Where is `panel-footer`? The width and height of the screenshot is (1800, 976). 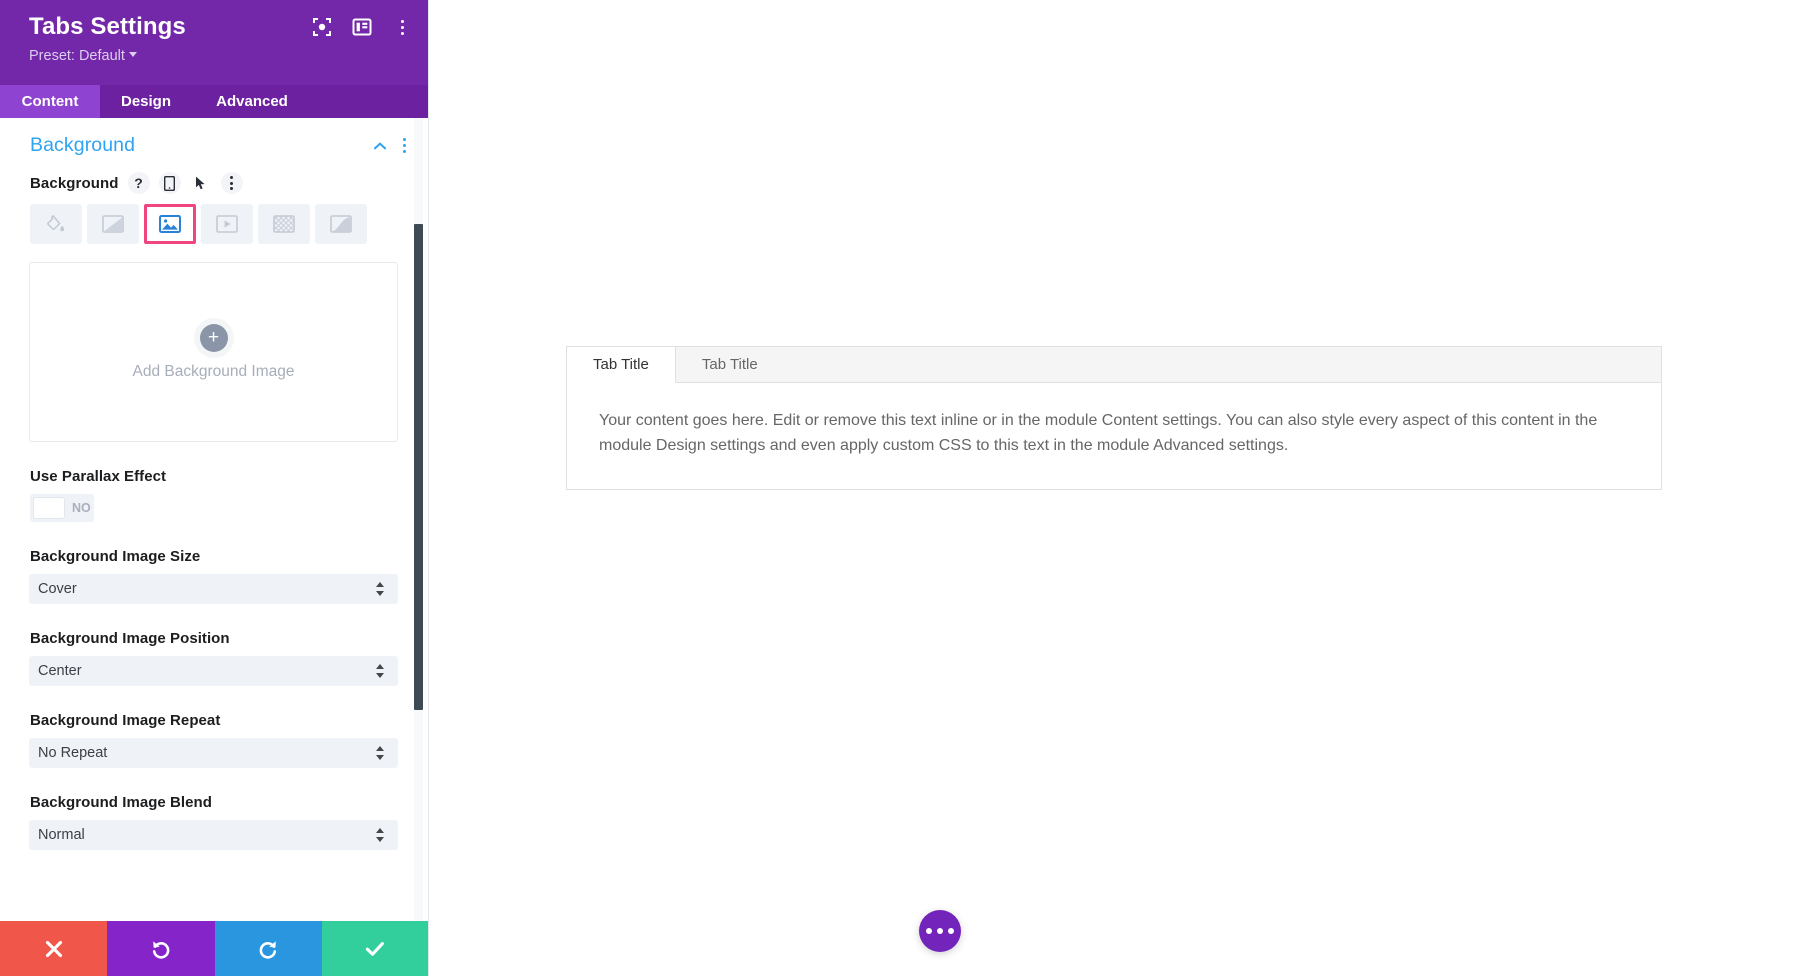 panel-footer is located at coordinates (214, 948).